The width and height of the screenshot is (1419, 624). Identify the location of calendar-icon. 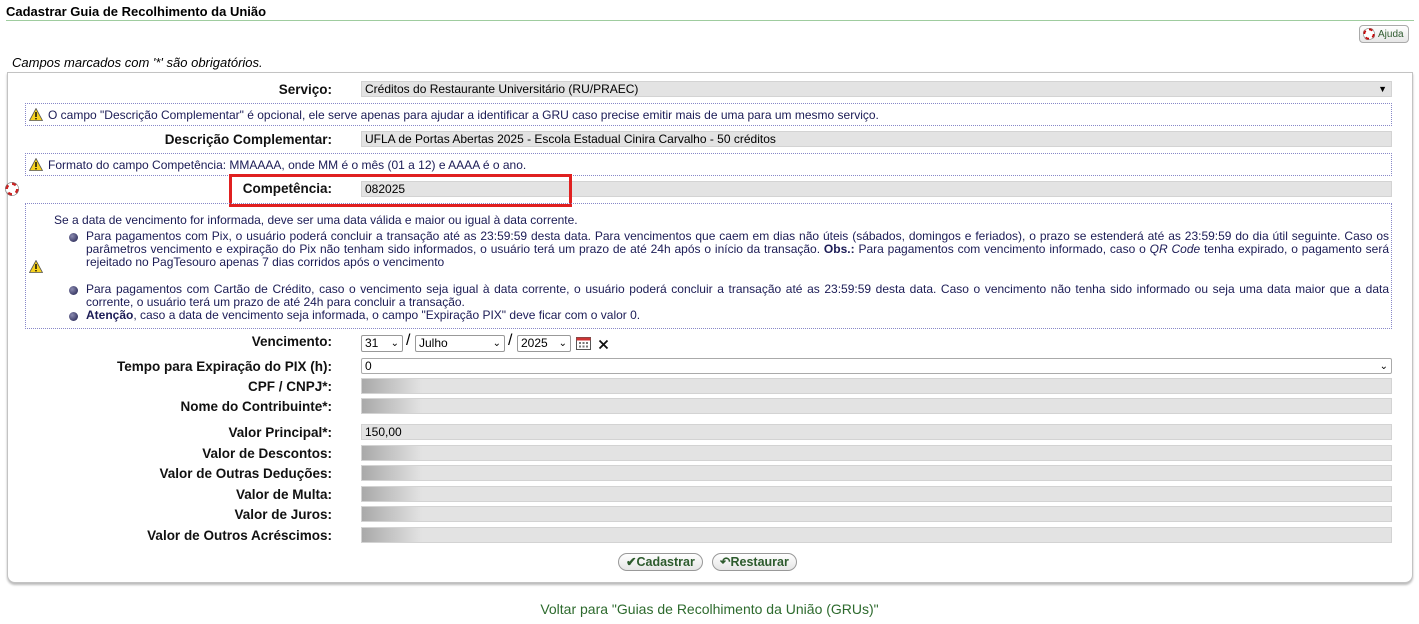
(583, 343).